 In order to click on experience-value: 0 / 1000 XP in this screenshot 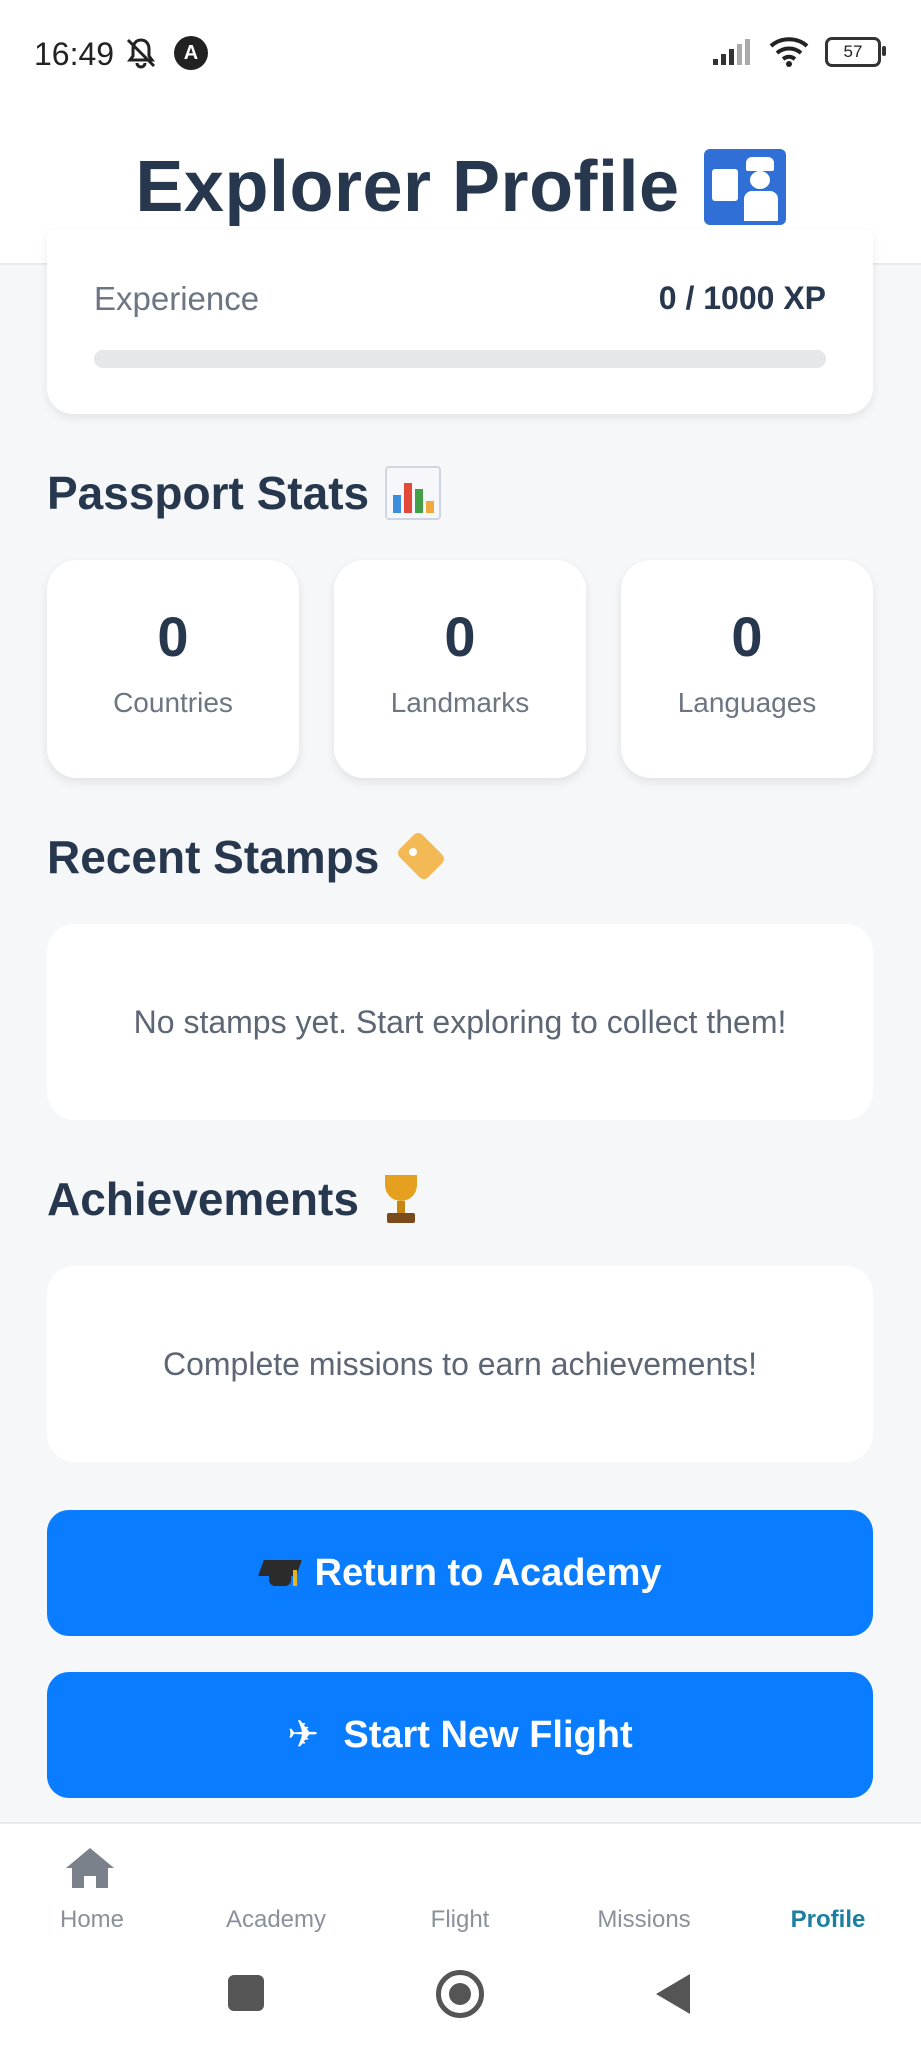, I will do `click(742, 298)`.